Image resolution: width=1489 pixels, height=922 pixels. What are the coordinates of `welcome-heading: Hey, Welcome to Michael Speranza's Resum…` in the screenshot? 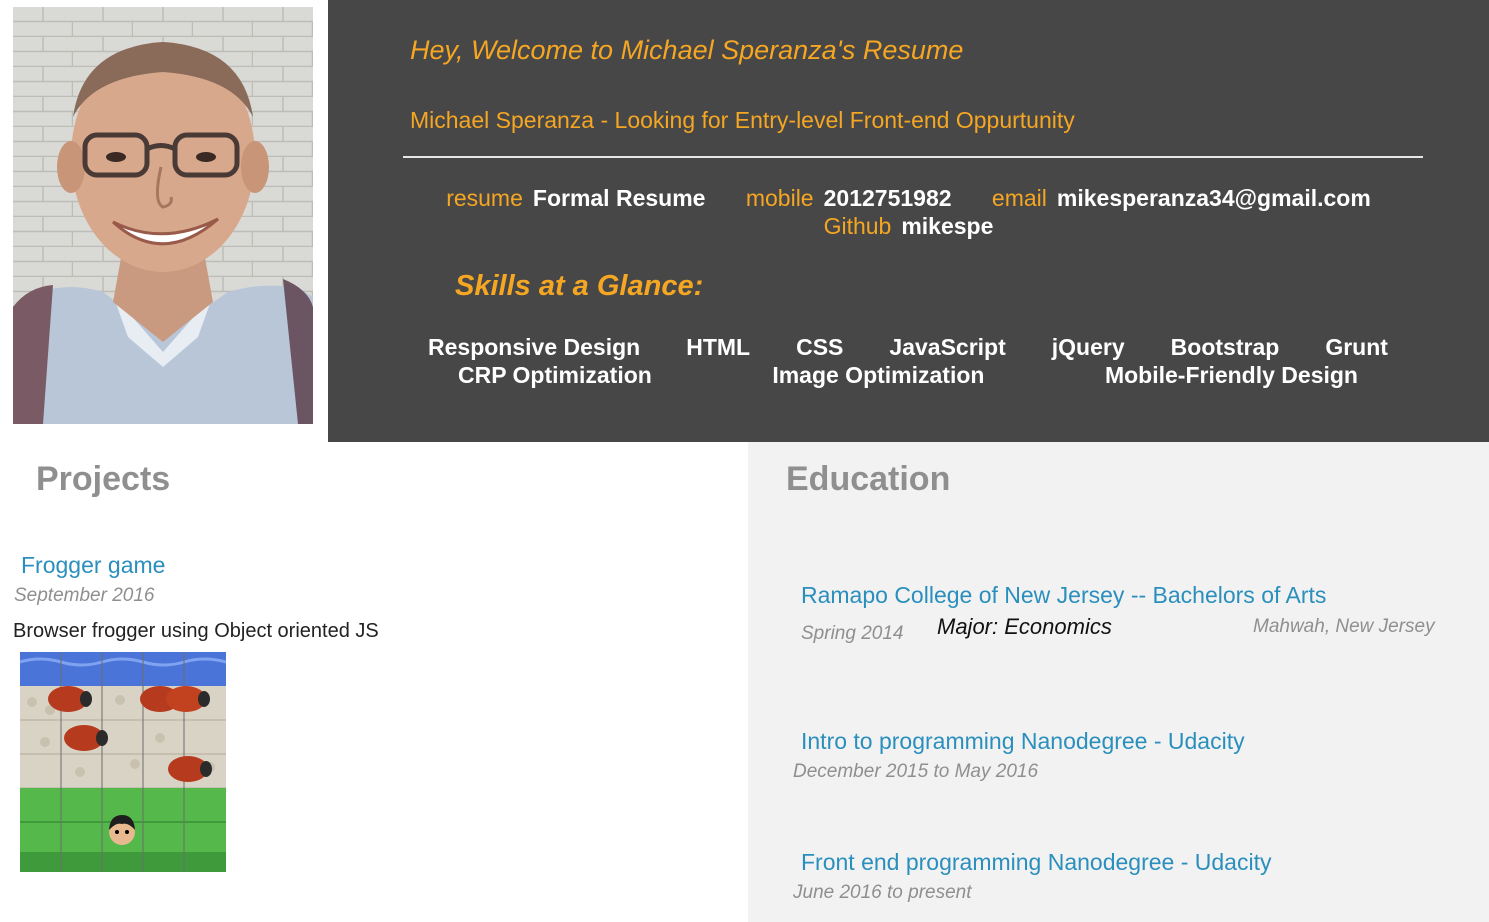 It's located at (687, 50).